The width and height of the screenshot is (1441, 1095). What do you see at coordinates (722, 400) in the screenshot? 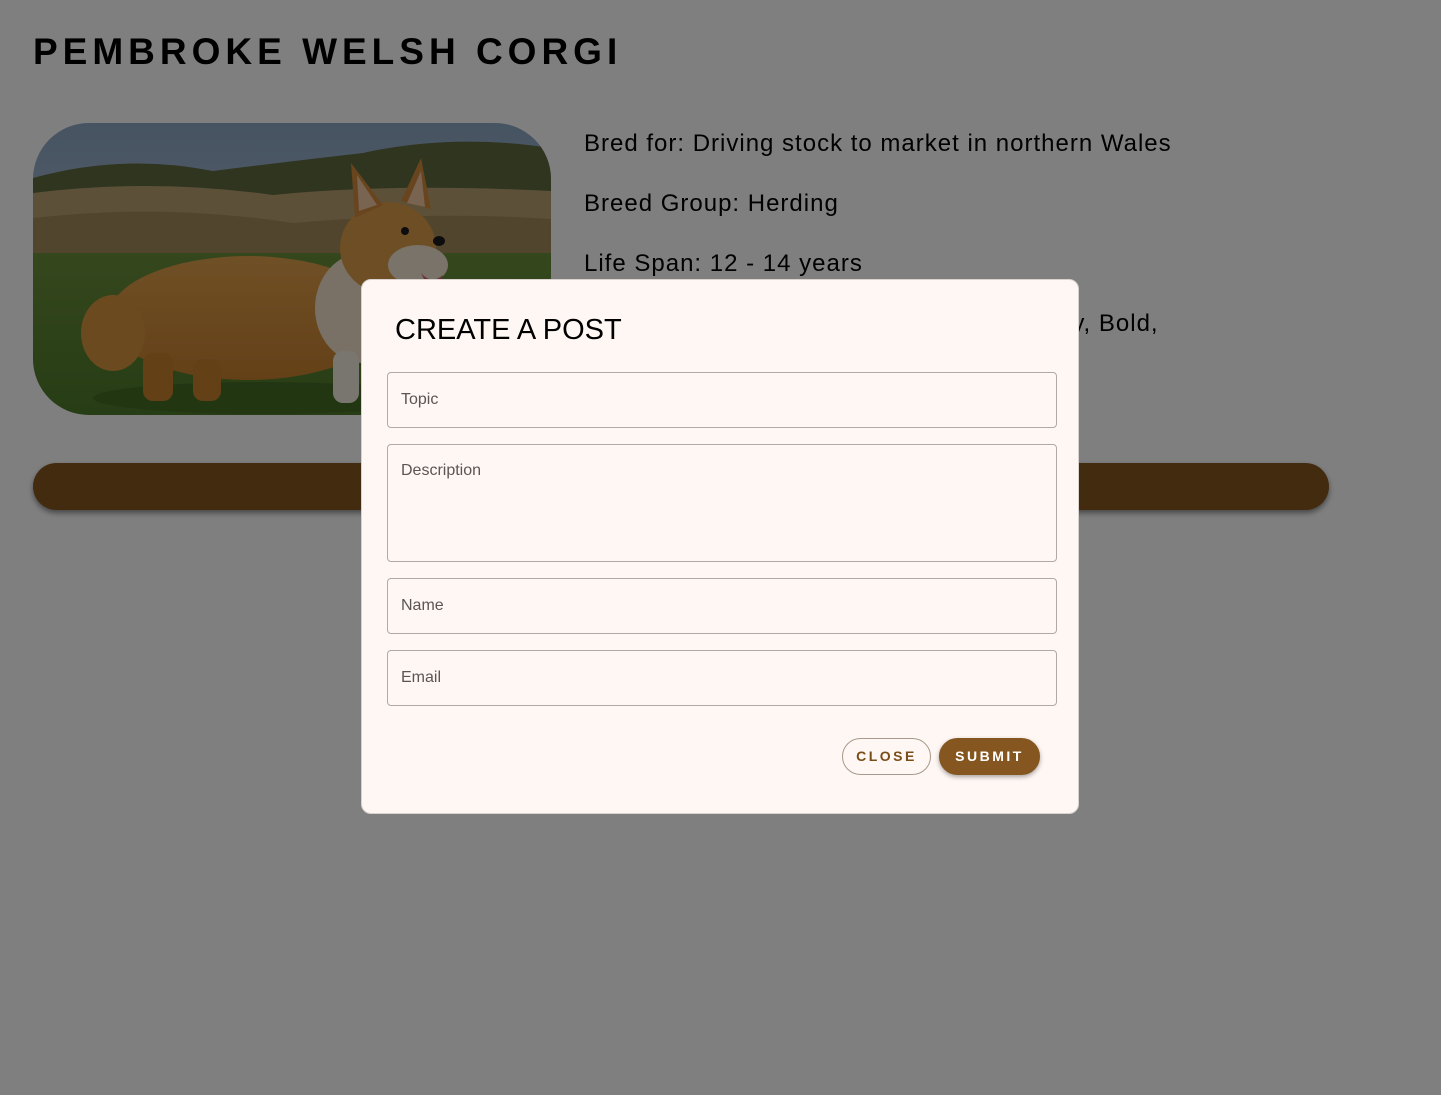
I see `topic-input` at bounding box center [722, 400].